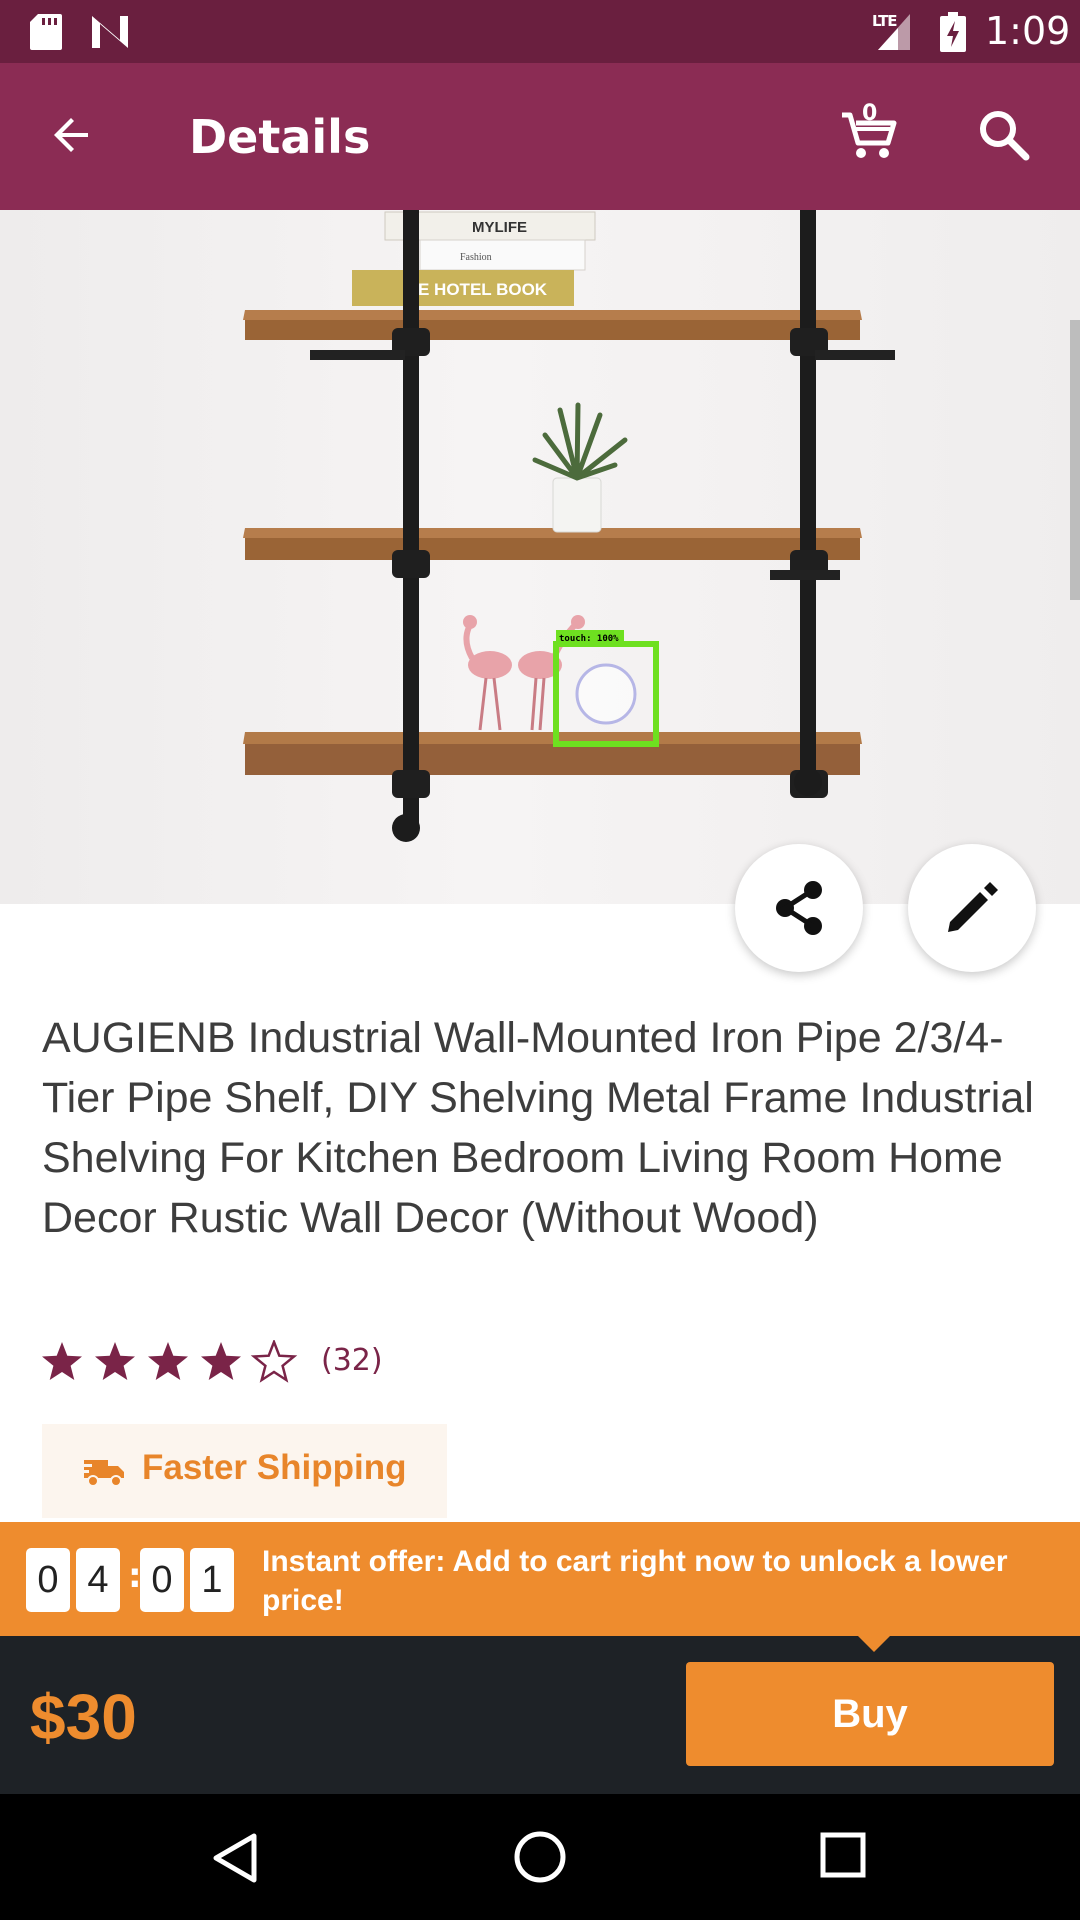  Describe the element at coordinates (235, 1858) in the screenshot. I see `nav-back-icon` at that location.